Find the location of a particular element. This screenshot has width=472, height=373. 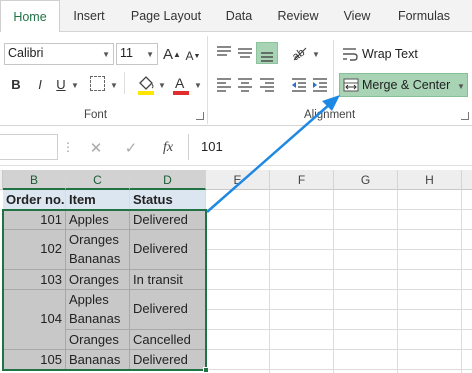

wrap-text-button: Wrap Text is located at coordinates (400, 54).